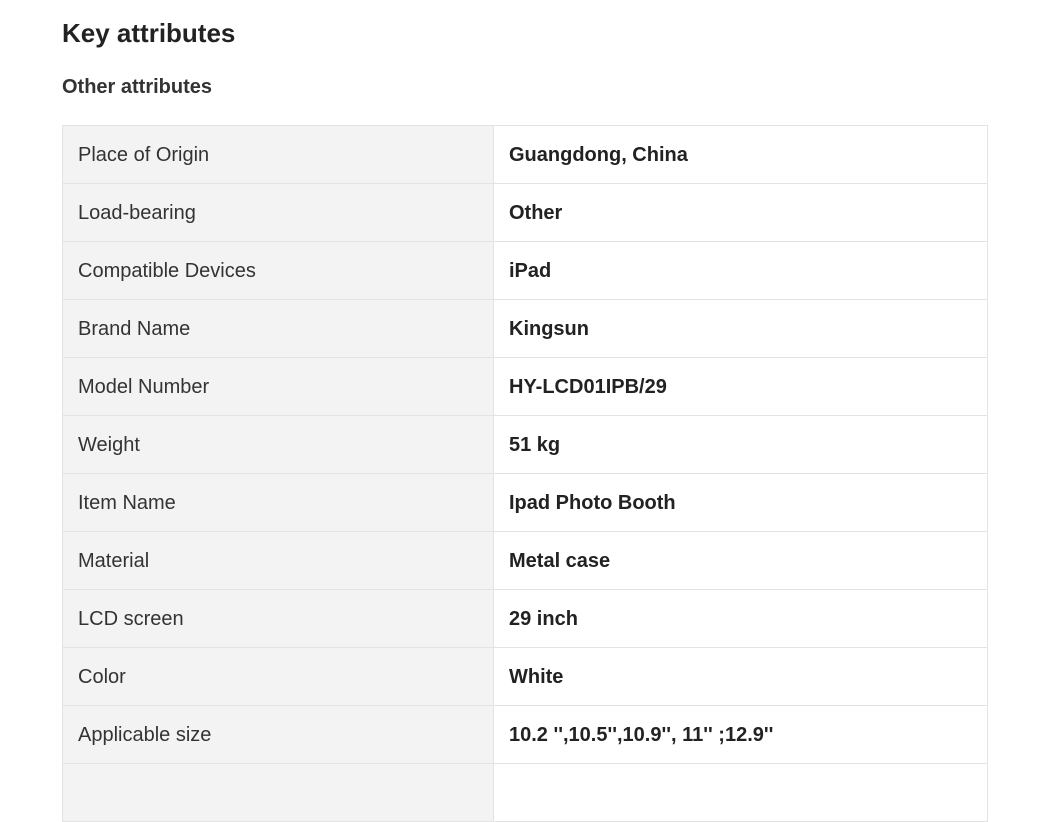 Image resolution: width=1045 pixels, height=822 pixels. What do you see at coordinates (149, 33) in the screenshot?
I see `section-title: Key attributes` at bounding box center [149, 33].